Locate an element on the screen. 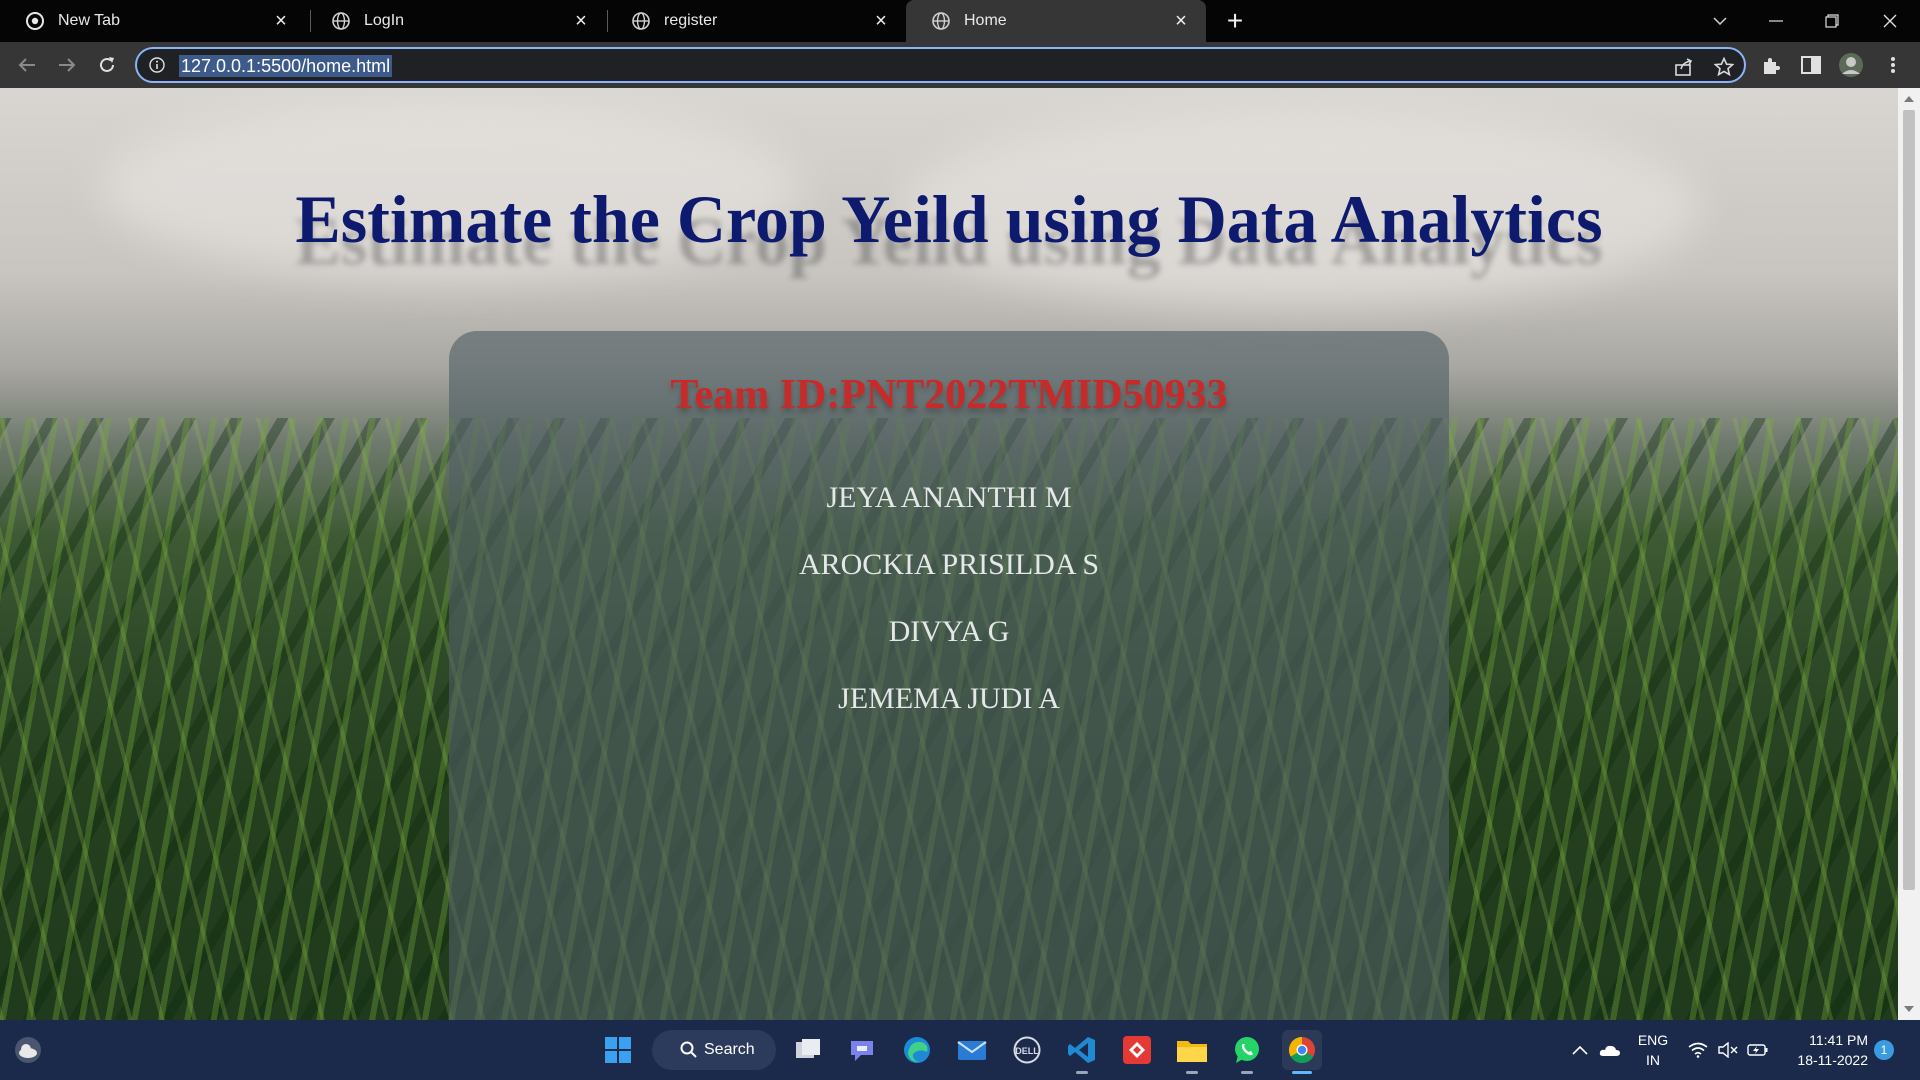 This screenshot has height=1080, width=1920. member-name: AROCKIA PRISILDA S is located at coordinates (949, 564).